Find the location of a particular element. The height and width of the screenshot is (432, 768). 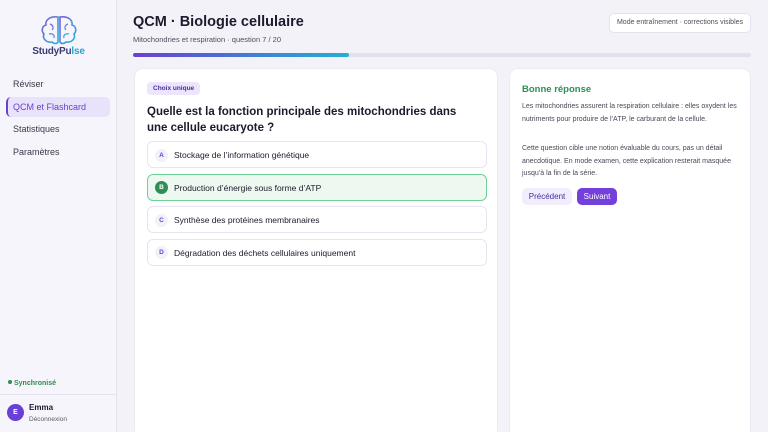

logout-link: Déconnexion is located at coordinates (48, 419).